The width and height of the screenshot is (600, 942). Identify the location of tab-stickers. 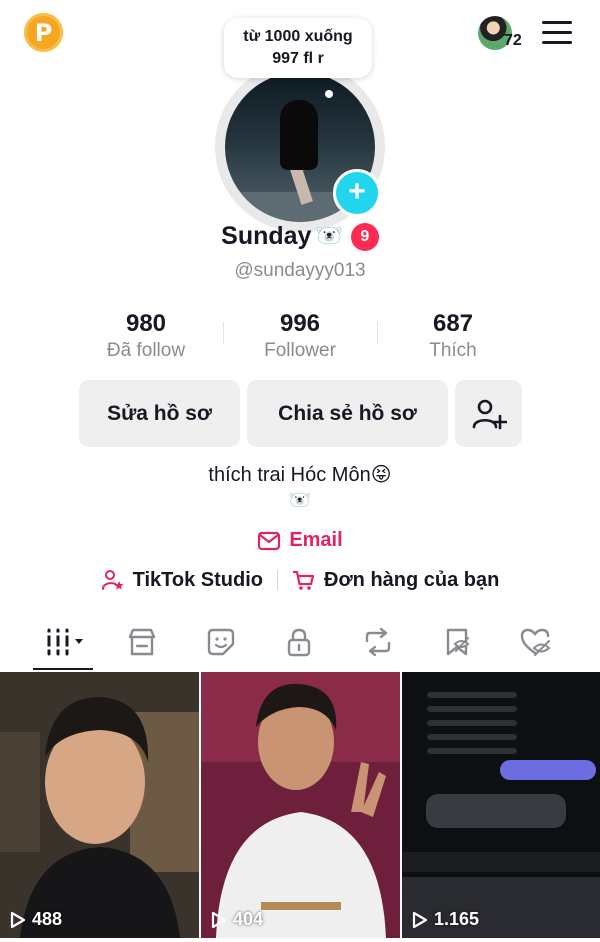
(221, 642).